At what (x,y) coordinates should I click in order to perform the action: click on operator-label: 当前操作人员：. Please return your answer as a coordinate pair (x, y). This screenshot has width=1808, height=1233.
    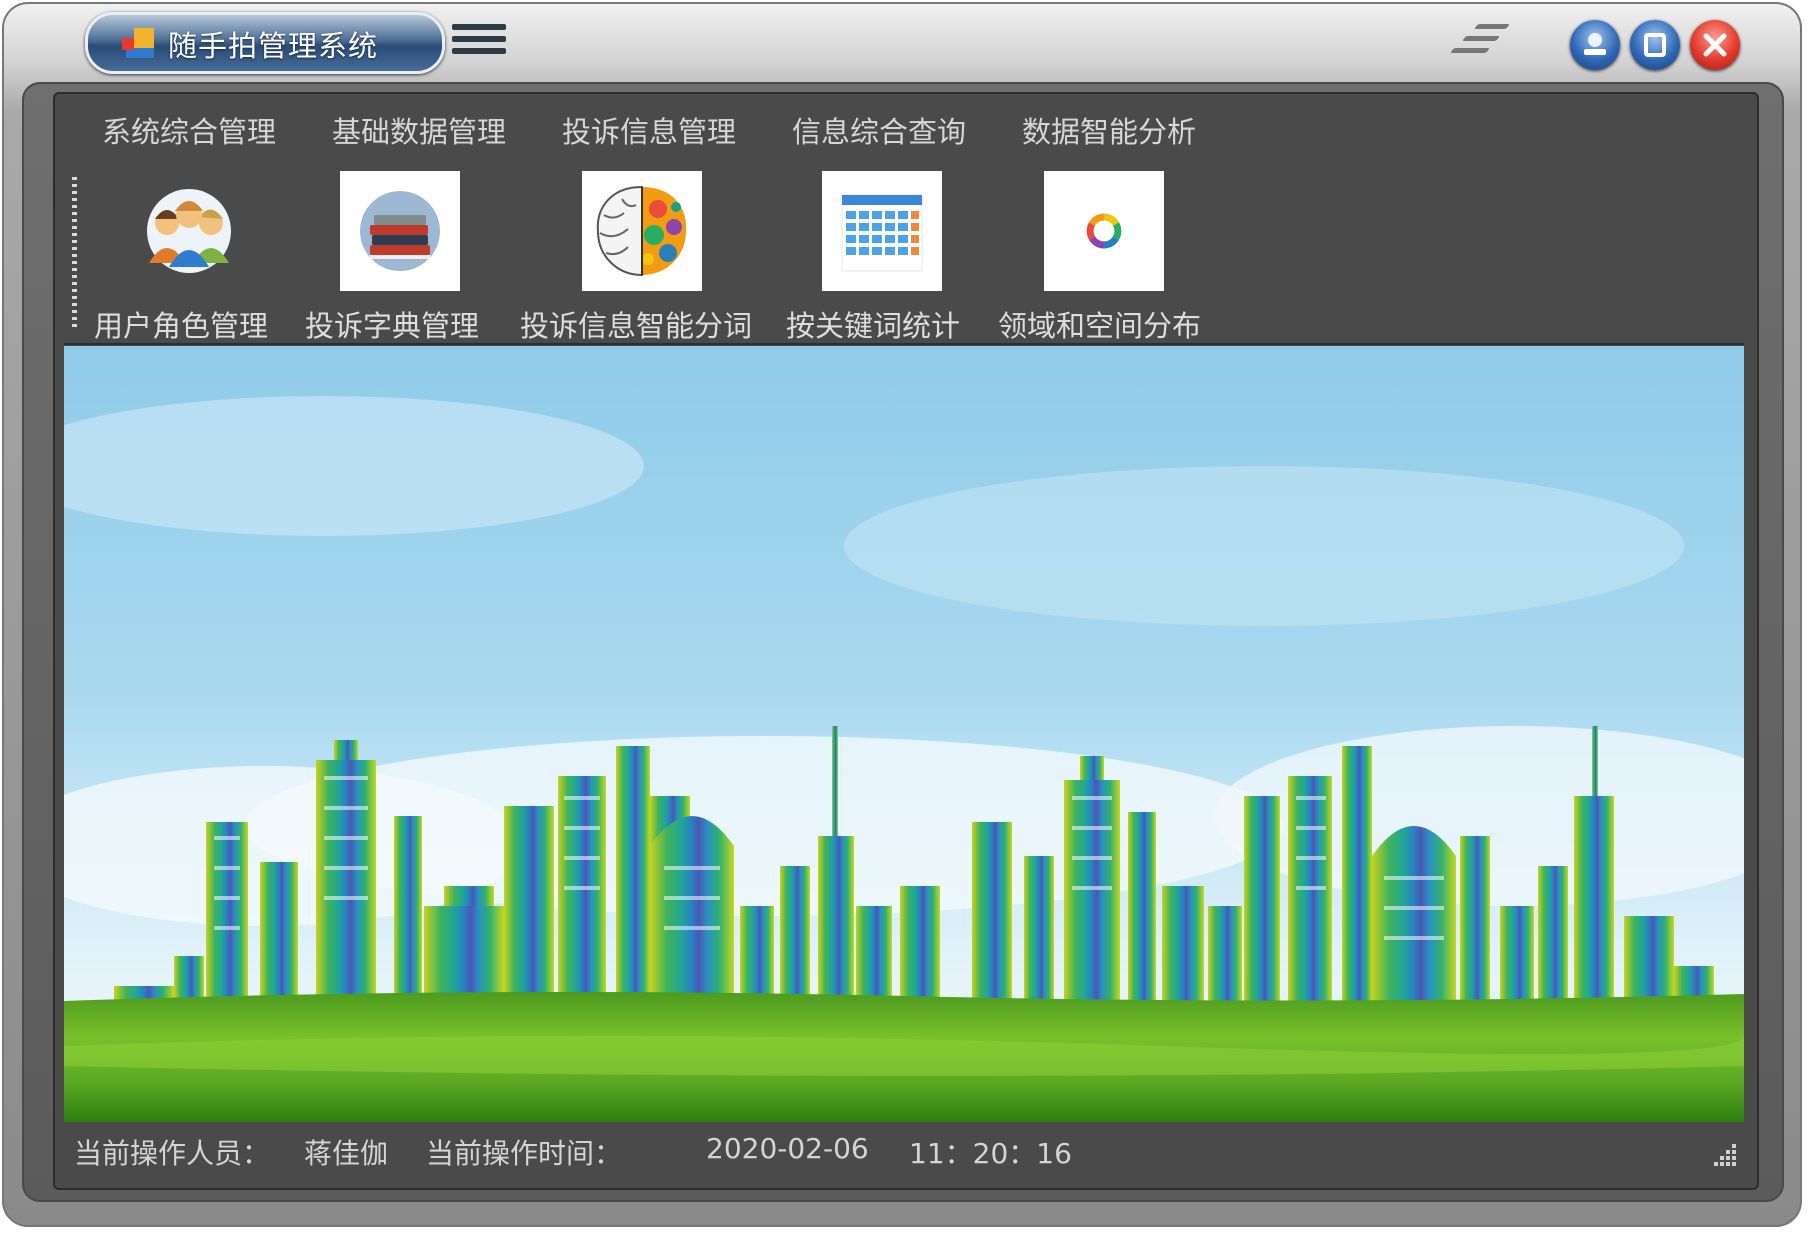
    Looking at the image, I should click on (172, 1153).